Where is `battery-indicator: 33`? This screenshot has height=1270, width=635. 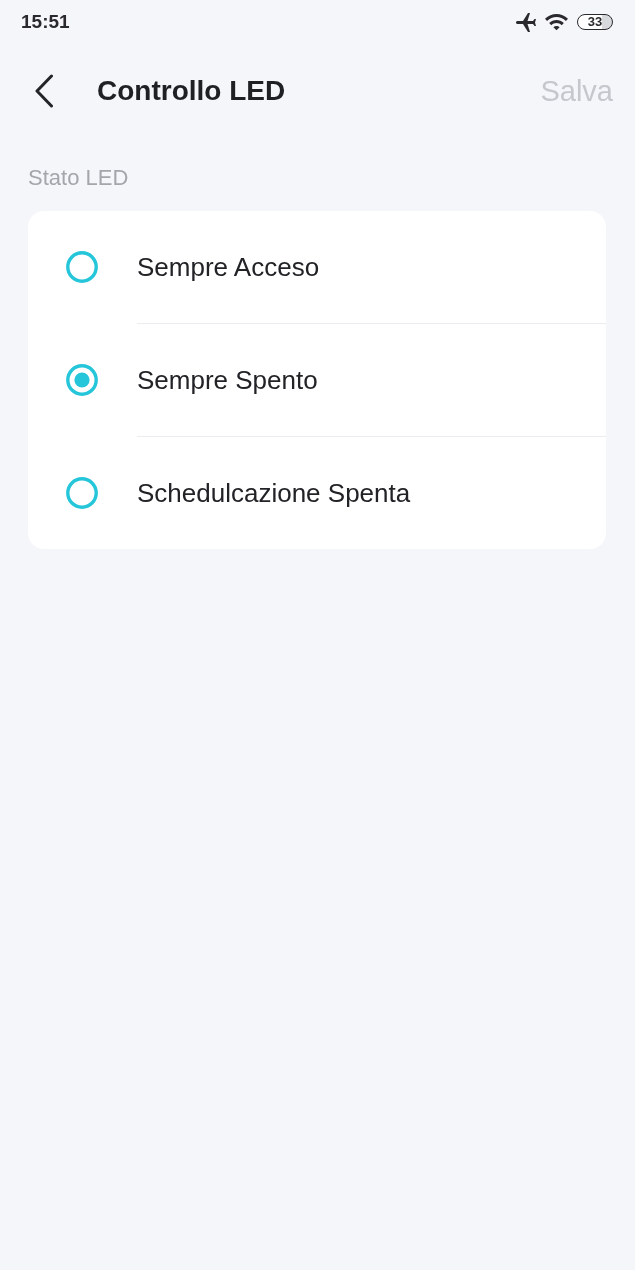 battery-indicator: 33 is located at coordinates (595, 22).